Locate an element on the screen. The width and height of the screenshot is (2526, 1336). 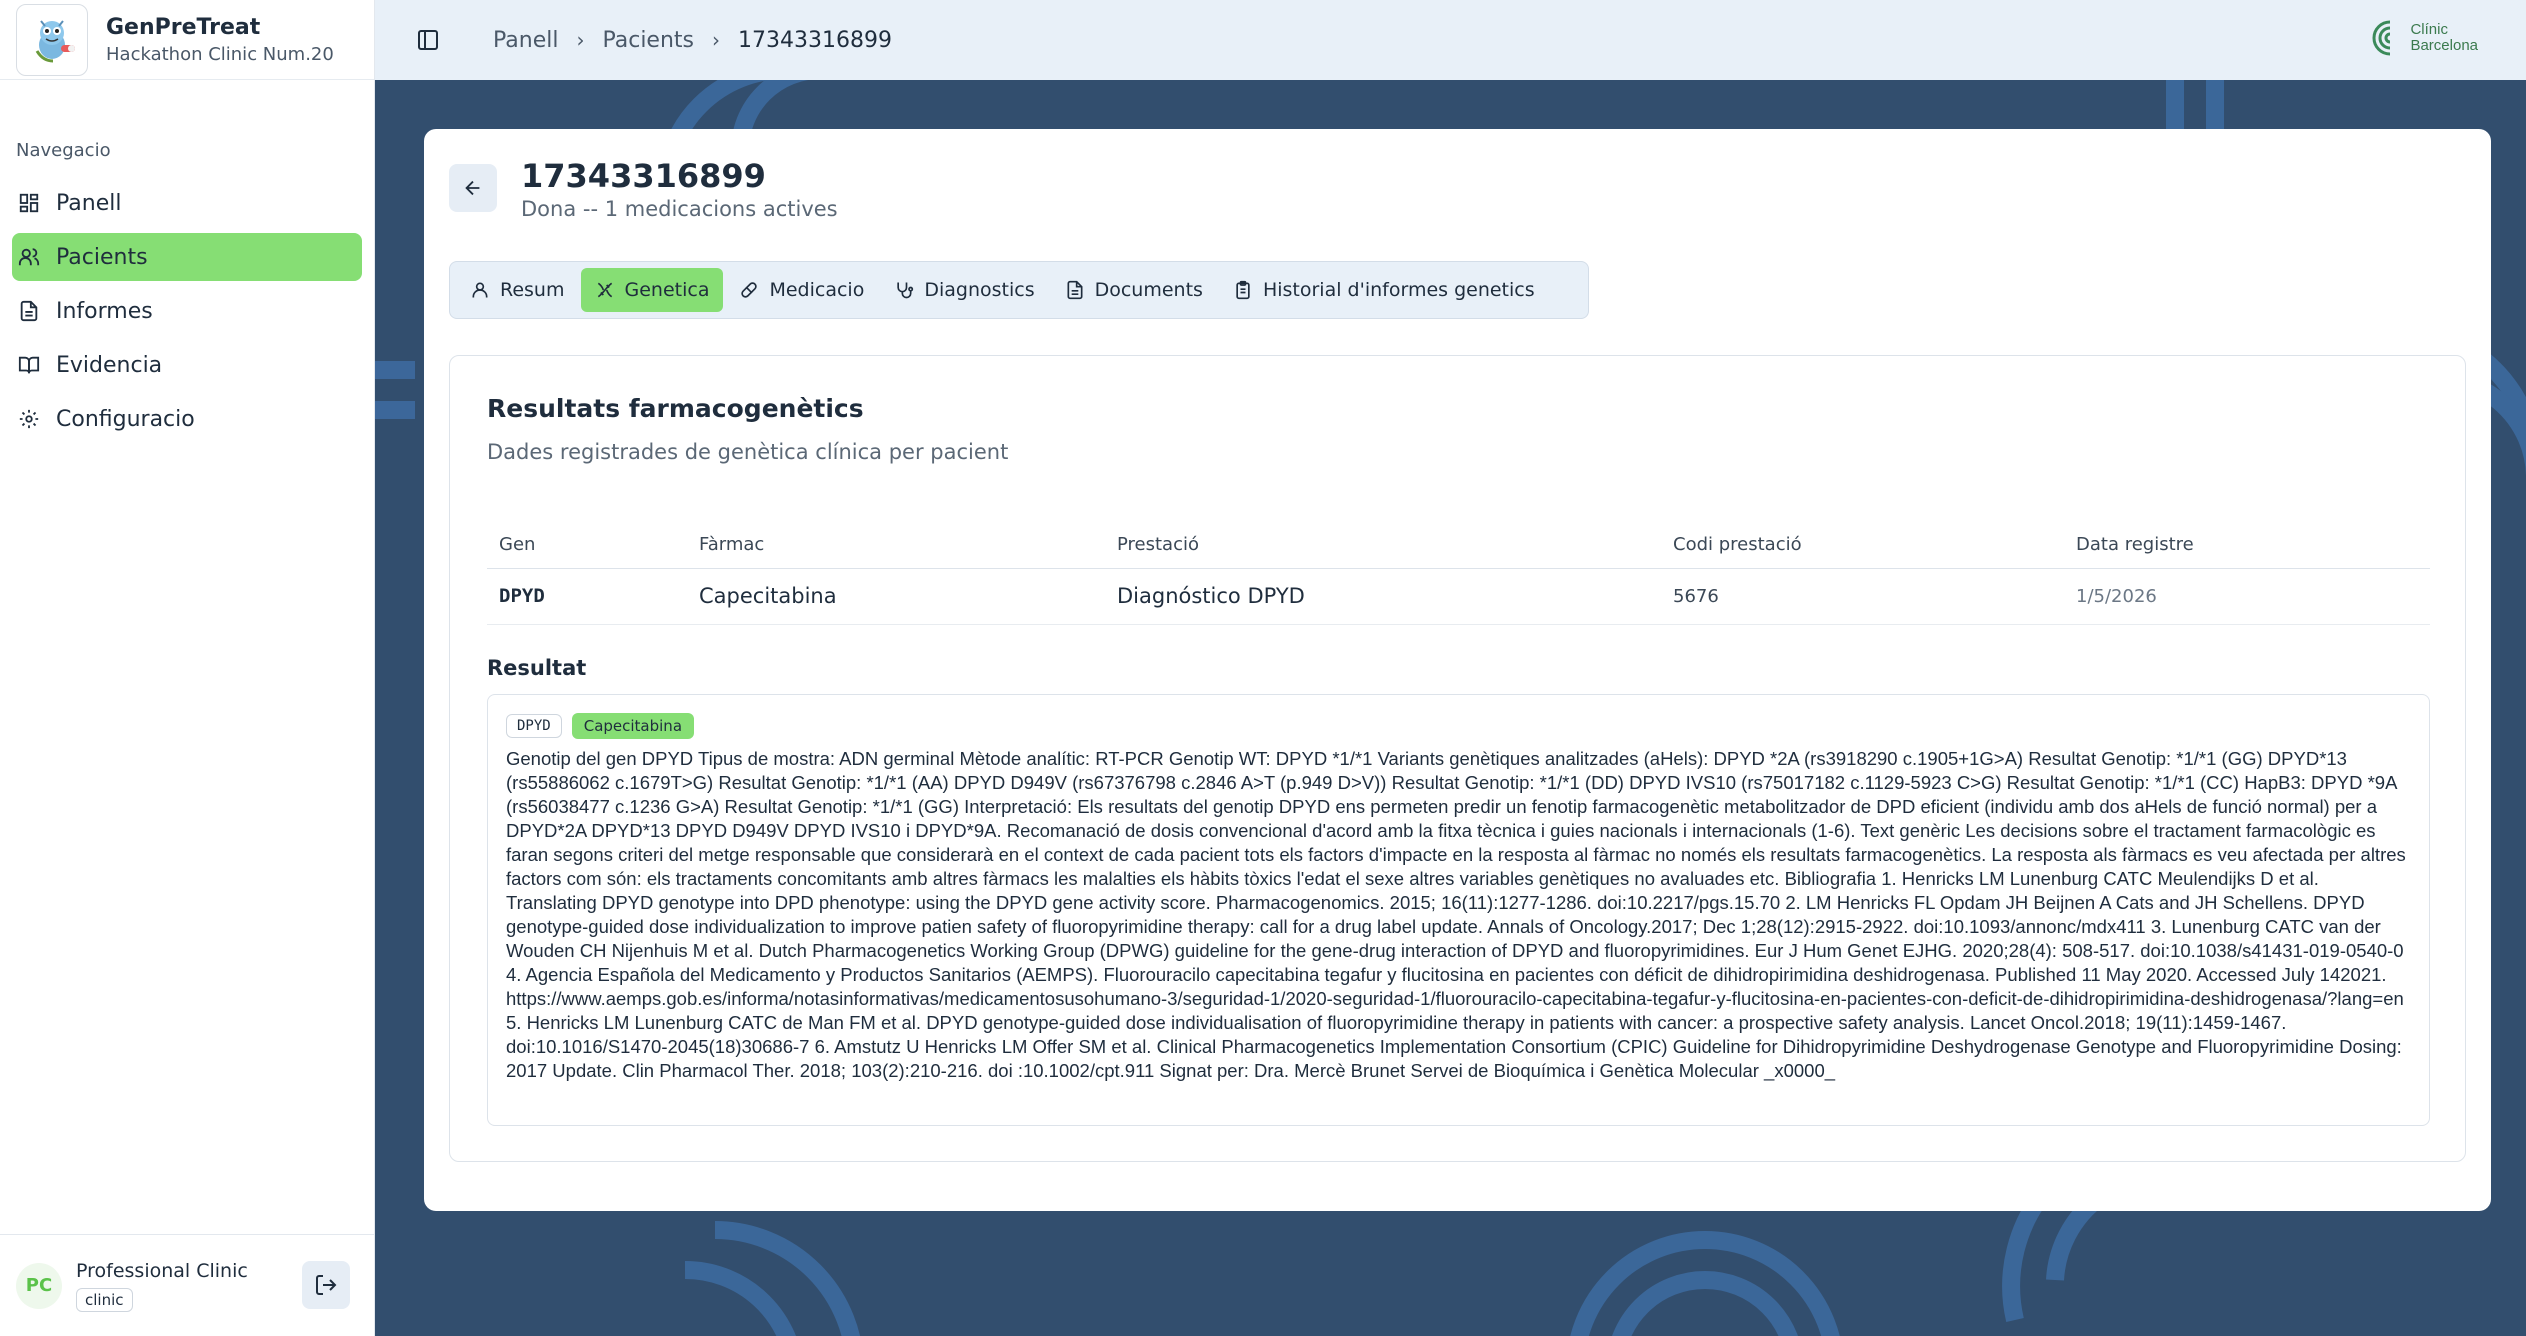
tab-historial: Historial d'informes genetics is located at coordinates (1384, 290).